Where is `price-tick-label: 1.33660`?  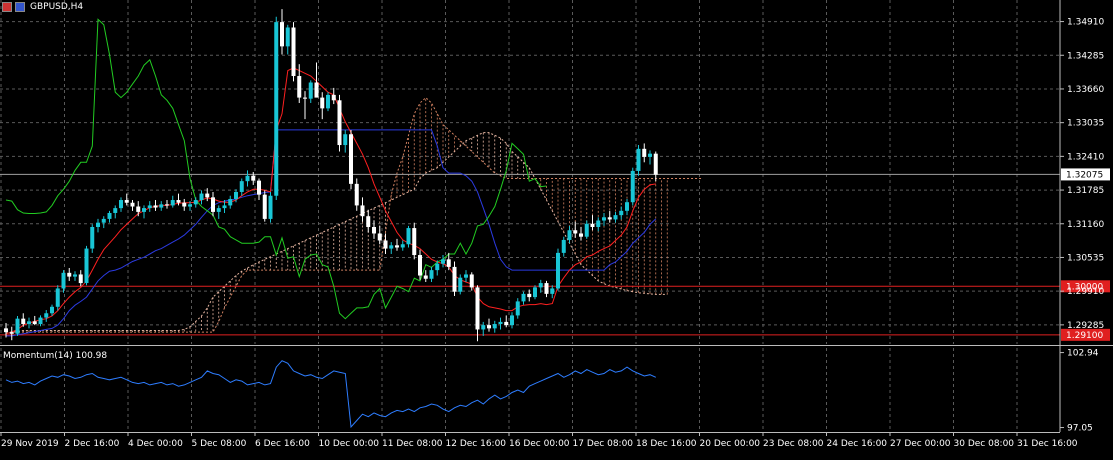
price-tick-label: 1.33660 is located at coordinates (1085, 90).